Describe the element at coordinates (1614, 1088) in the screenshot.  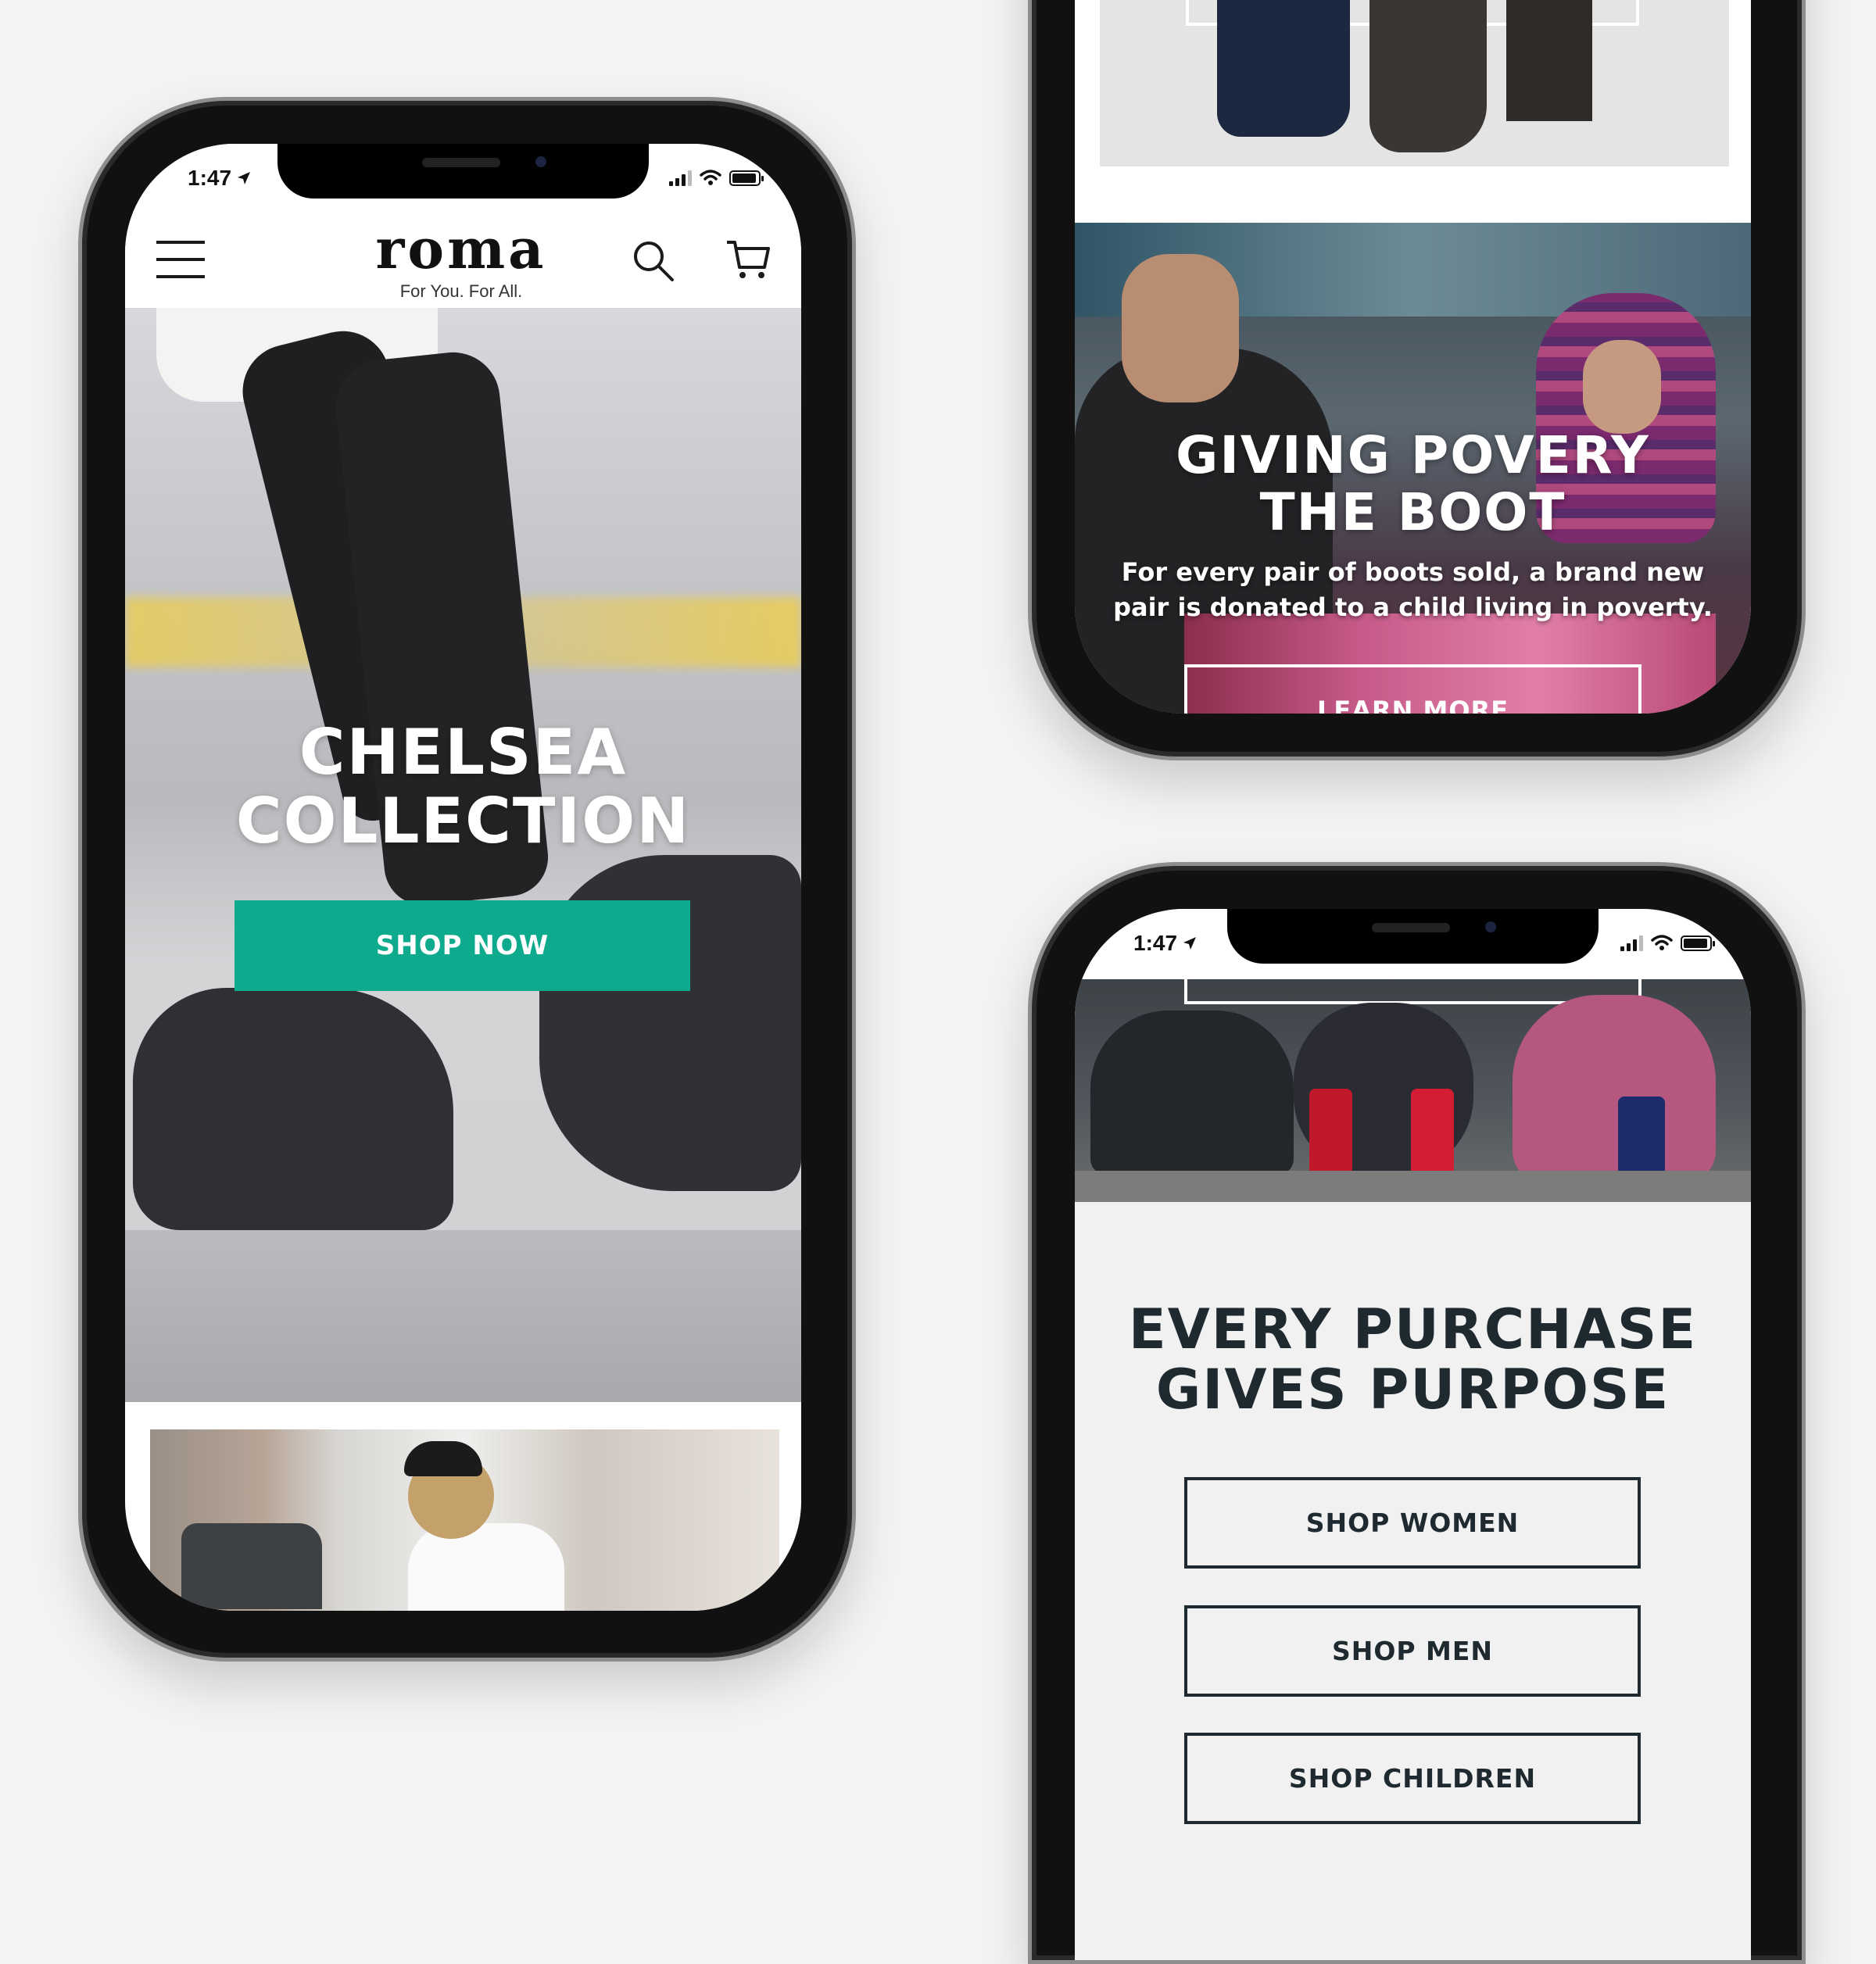
I see `kids-figure-pink` at that location.